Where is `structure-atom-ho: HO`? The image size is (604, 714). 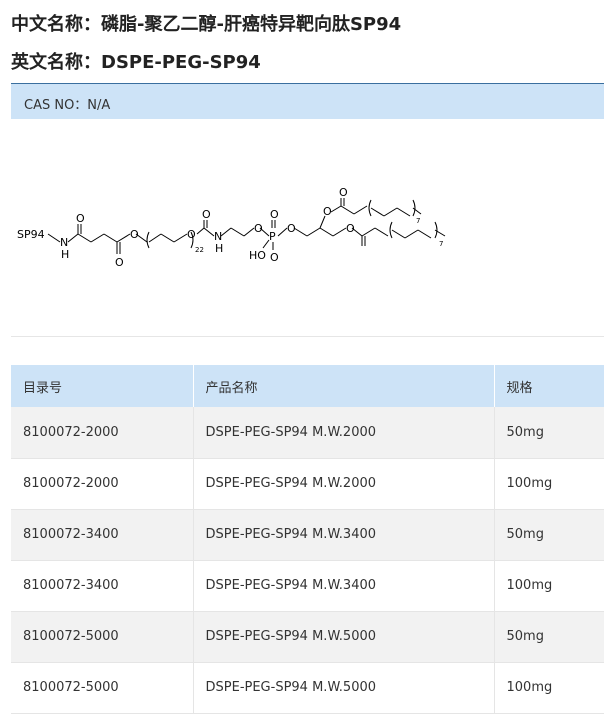 structure-atom-ho: HO is located at coordinates (257, 255).